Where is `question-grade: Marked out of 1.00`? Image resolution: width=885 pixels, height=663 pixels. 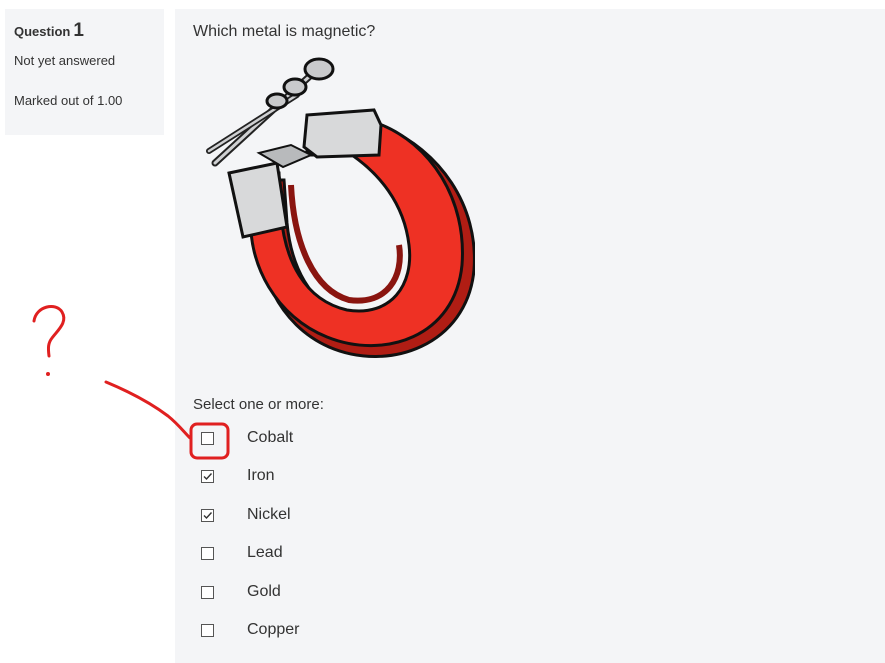 question-grade: Marked out of 1.00 is located at coordinates (68, 100).